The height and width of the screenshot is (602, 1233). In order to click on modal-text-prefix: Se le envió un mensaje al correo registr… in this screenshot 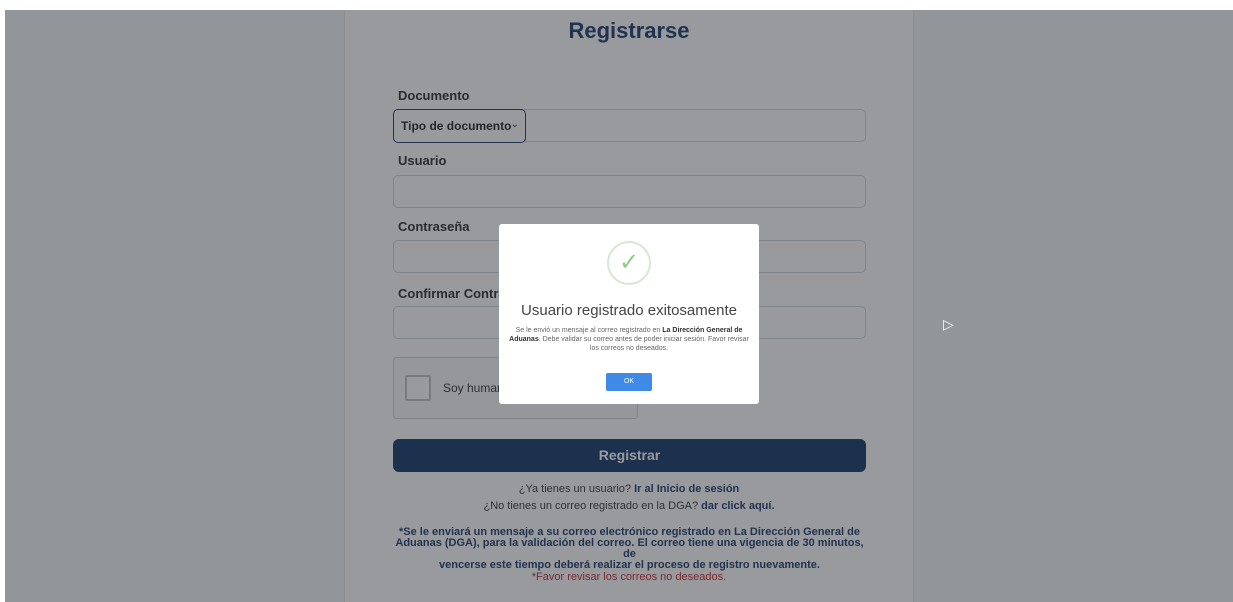, I will do `click(588, 330)`.